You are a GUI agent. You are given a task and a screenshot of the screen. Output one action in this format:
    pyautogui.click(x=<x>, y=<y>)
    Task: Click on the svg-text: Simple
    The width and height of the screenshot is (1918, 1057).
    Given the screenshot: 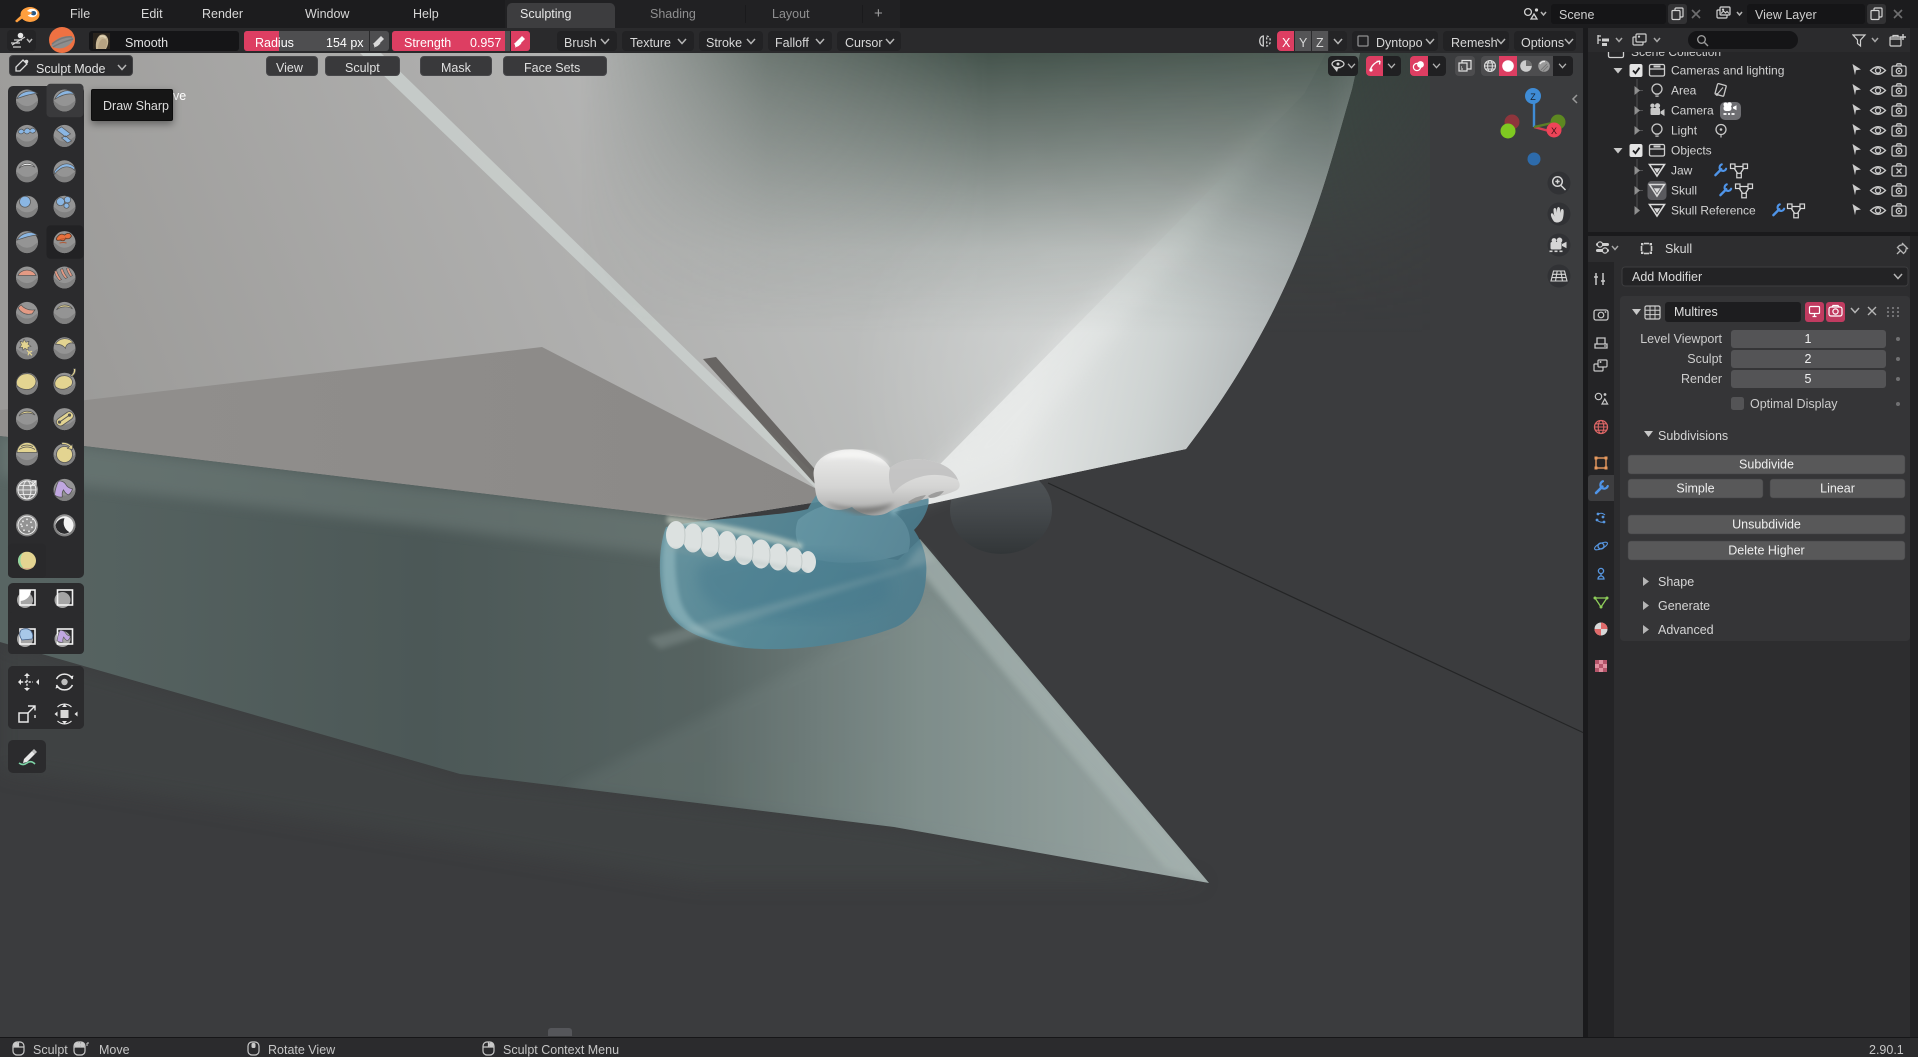 What is the action you would take?
    pyautogui.click(x=1695, y=489)
    